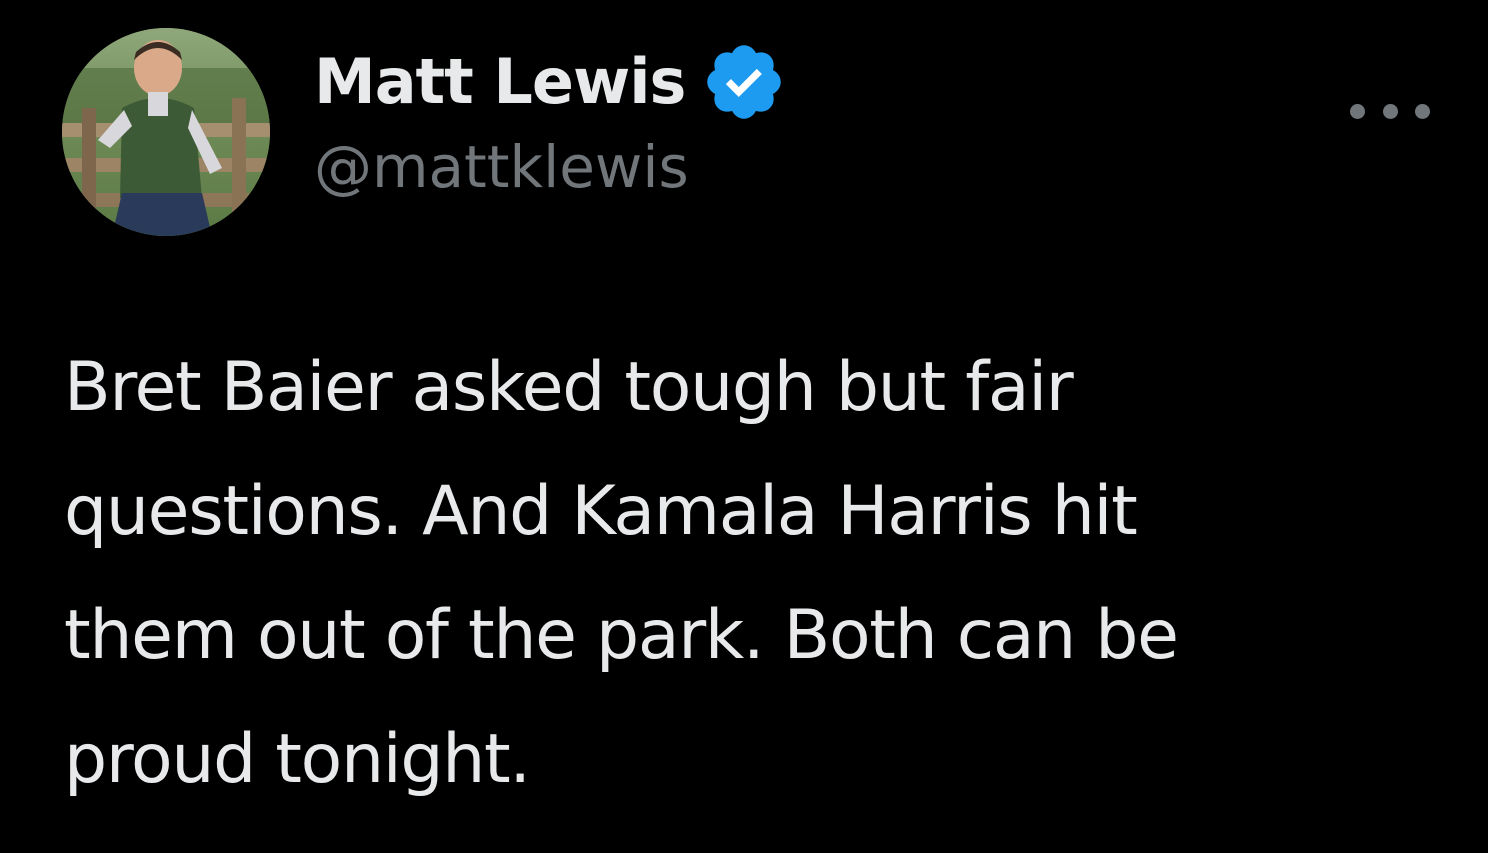 Image resolution: width=1488 pixels, height=853 pixels. I want to click on tweet-header: Matt Lewis @mattklewis, so click(550, 118).